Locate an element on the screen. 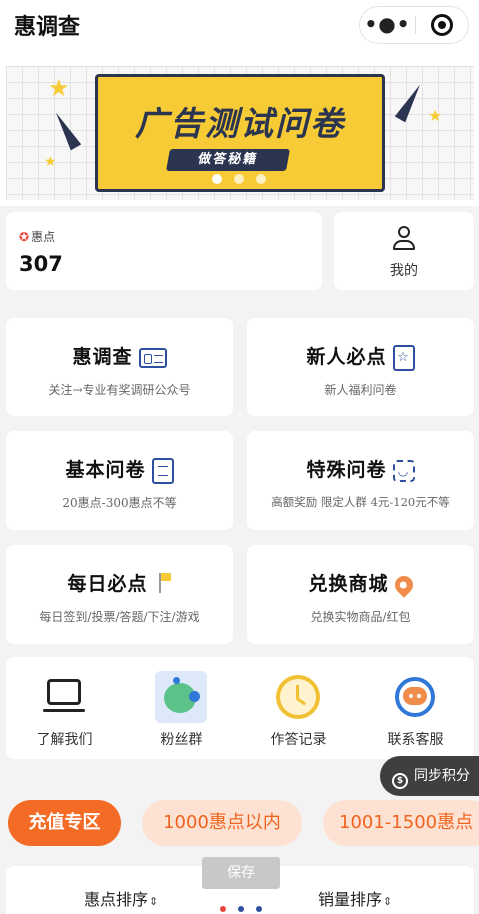 The width and height of the screenshot is (479, 914). tile-title: 兑换商城 is located at coordinates (360, 583).